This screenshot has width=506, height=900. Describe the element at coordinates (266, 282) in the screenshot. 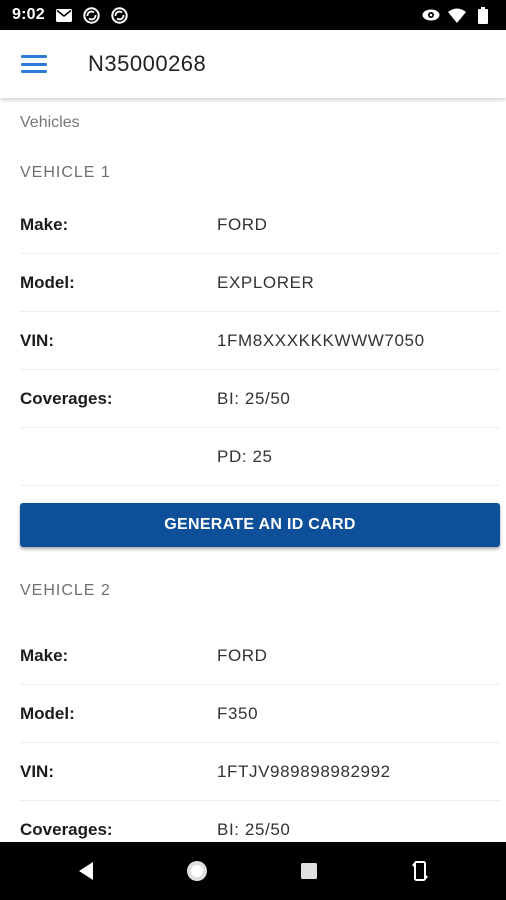

I see `model-value: EXPLORER` at that location.